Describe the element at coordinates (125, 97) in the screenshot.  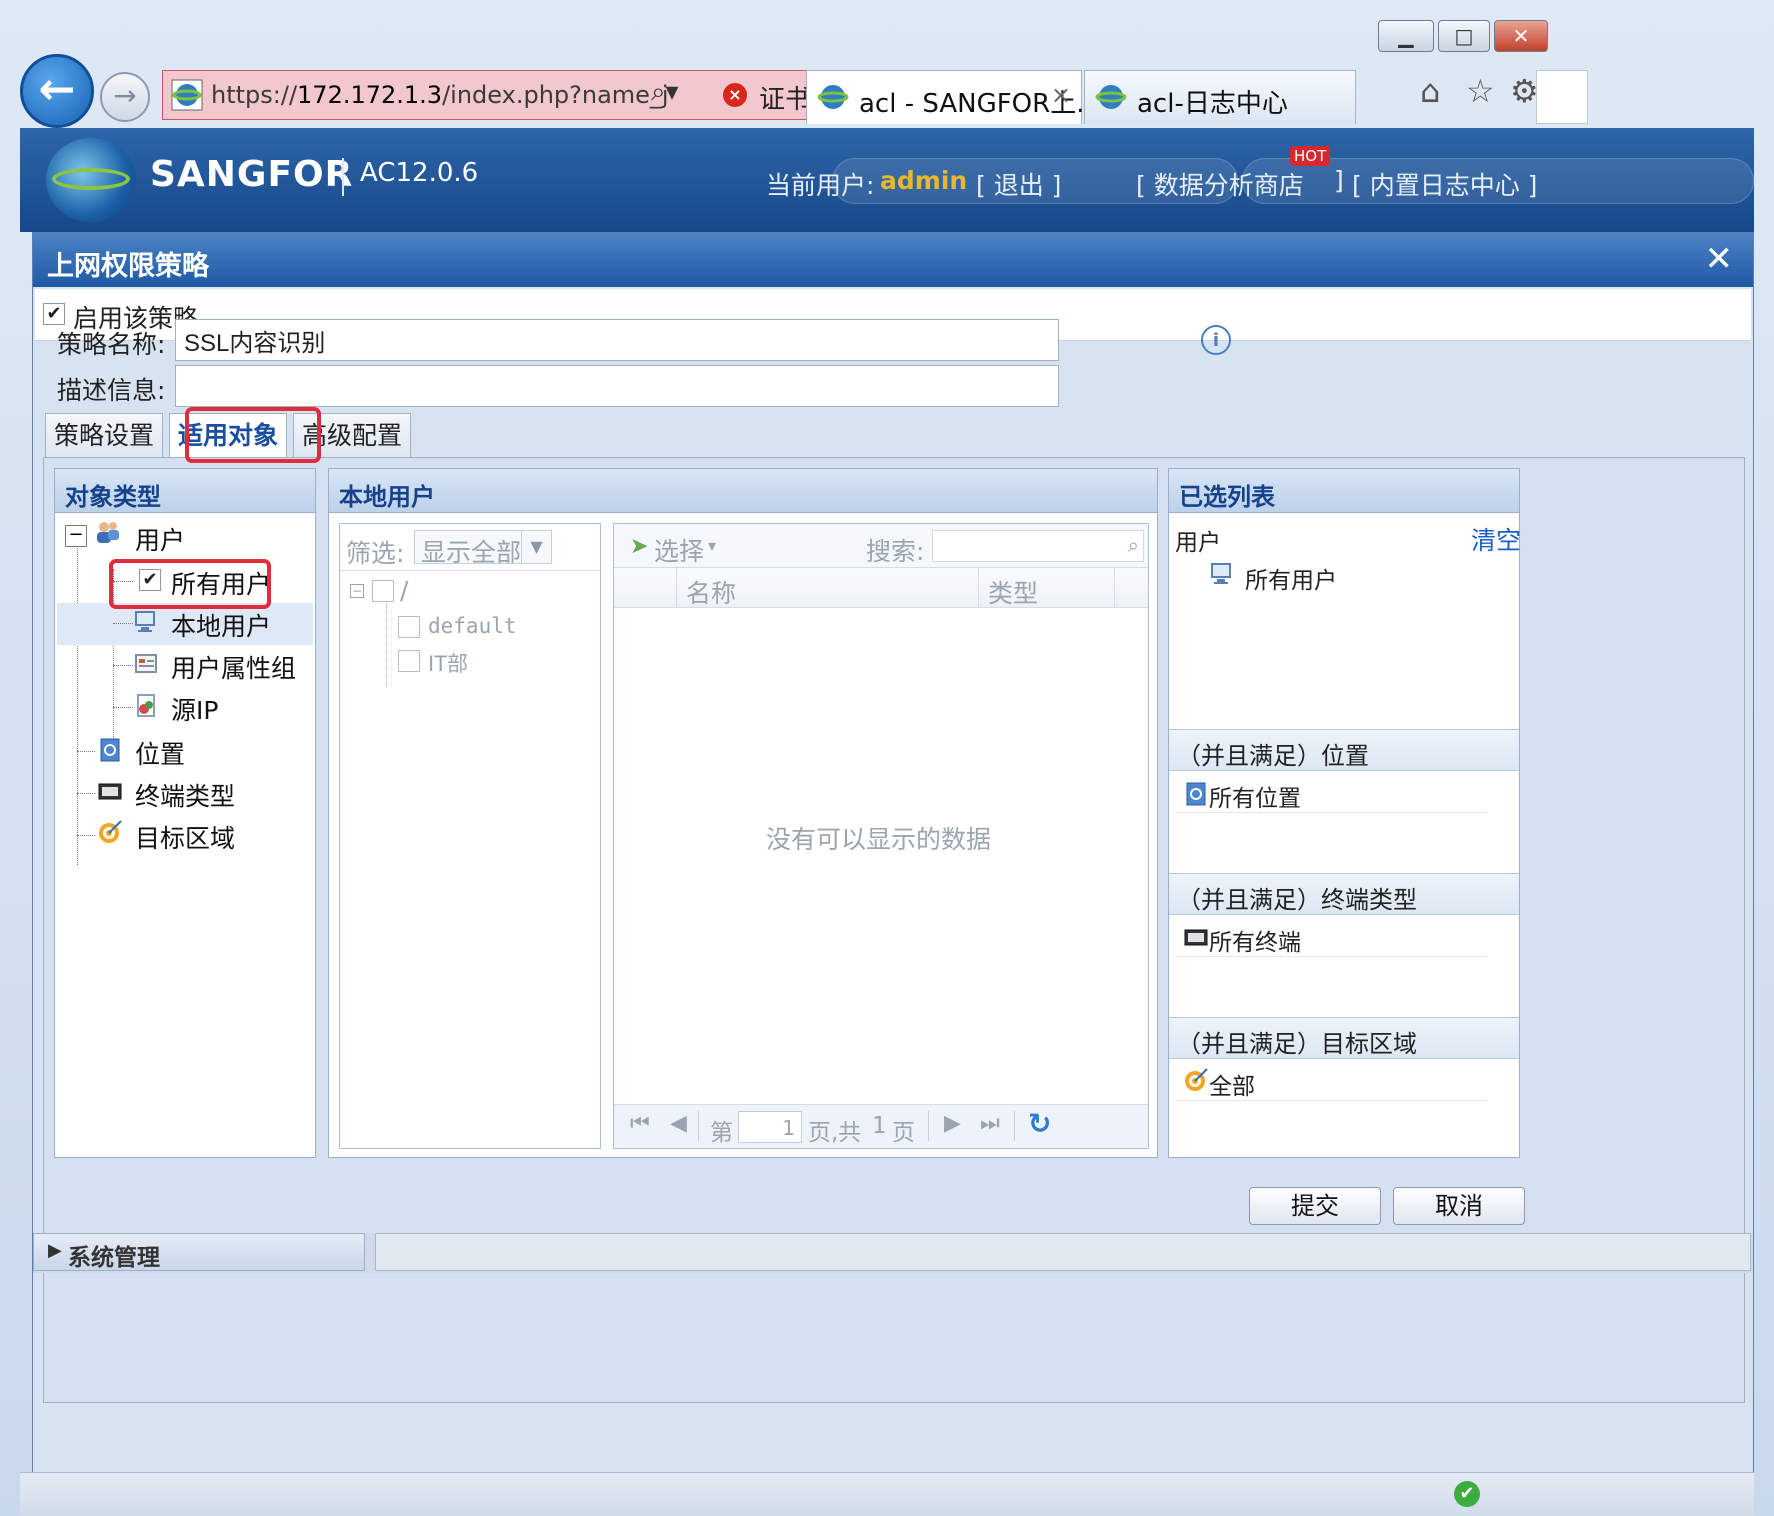
I see `forward-button: →` at that location.